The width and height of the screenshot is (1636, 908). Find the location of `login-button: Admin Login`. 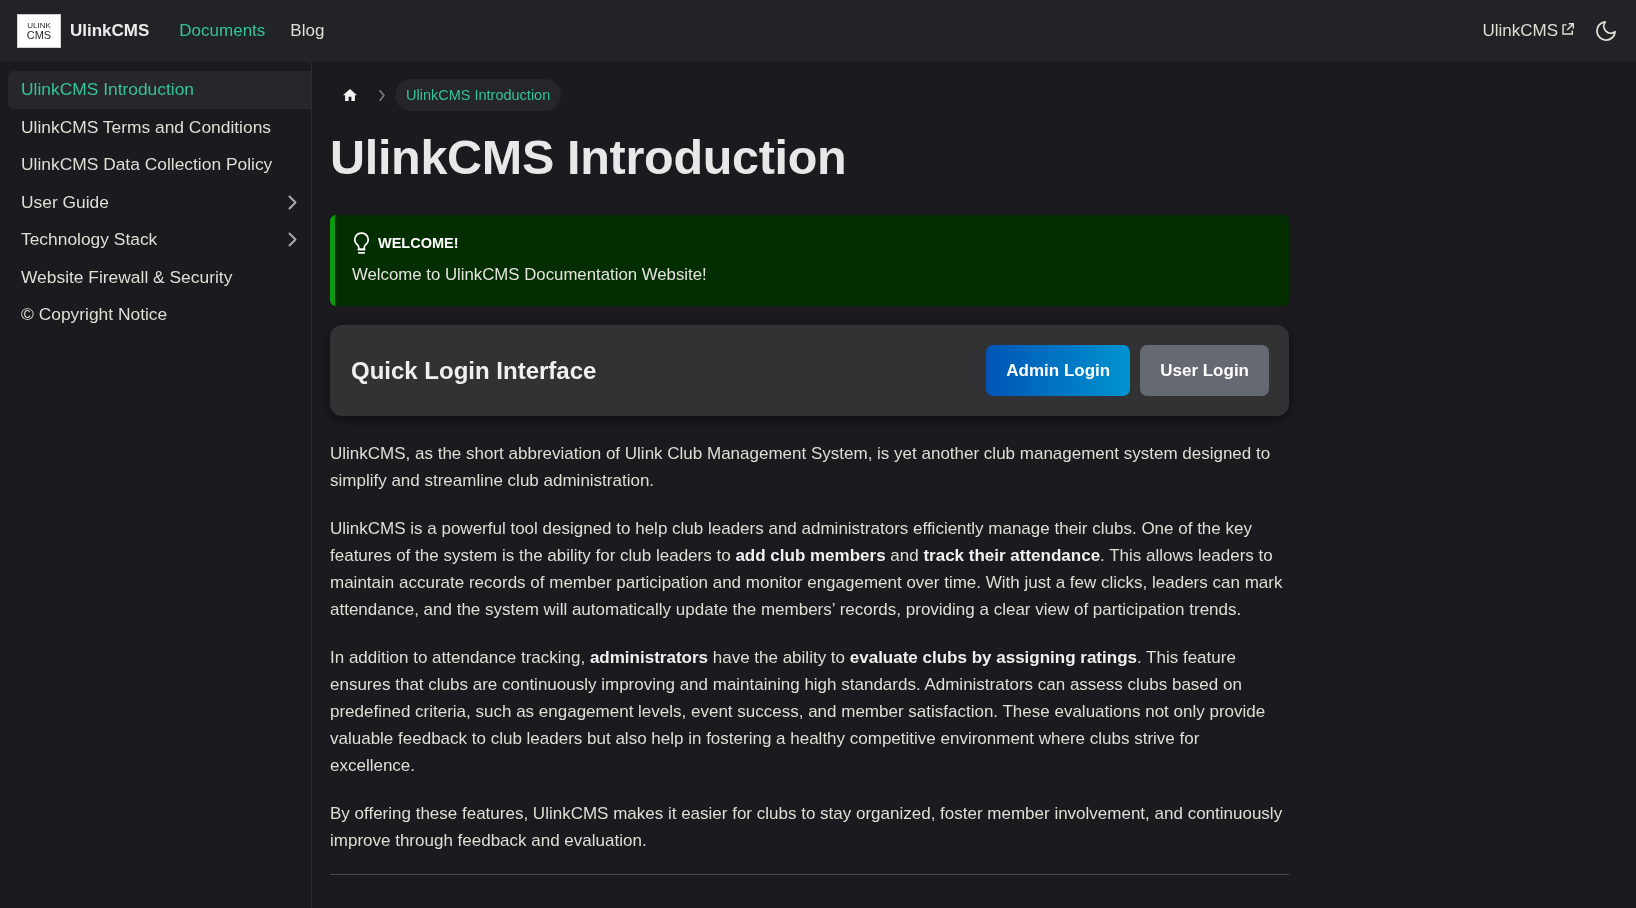

login-button: Admin Login is located at coordinates (1058, 370).